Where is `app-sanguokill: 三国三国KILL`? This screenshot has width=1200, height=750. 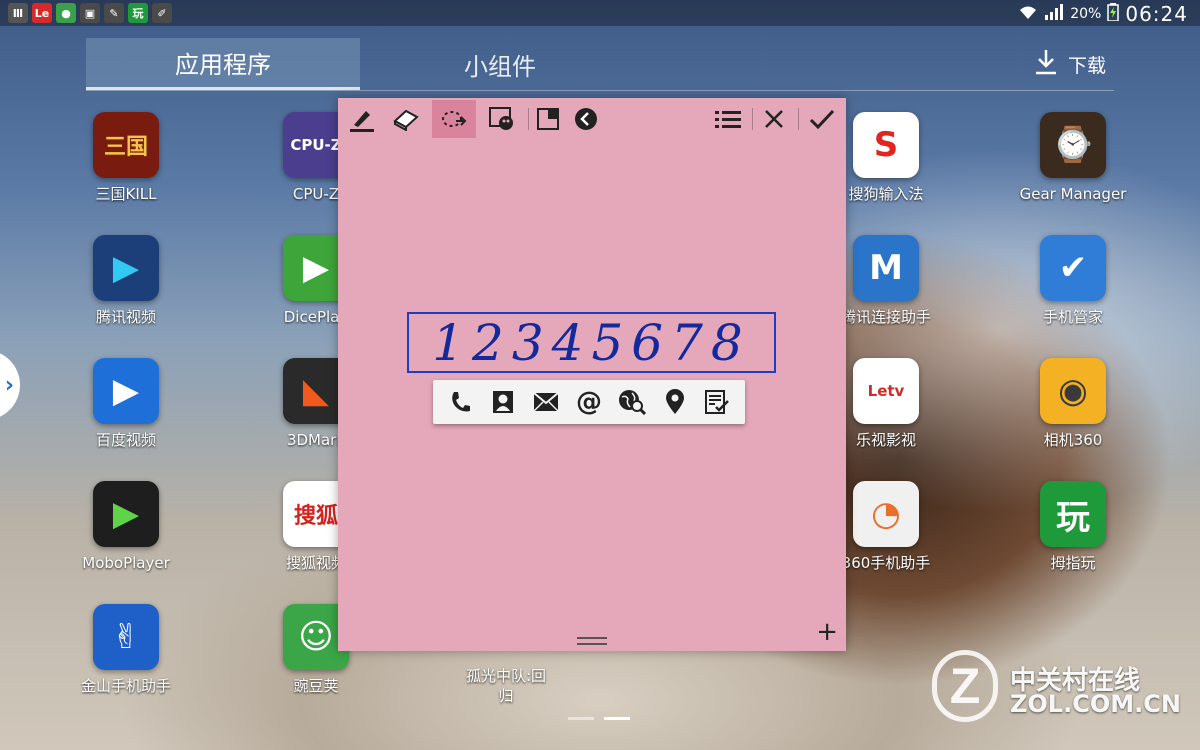 app-sanguokill: 三国三国KILL is located at coordinates (126, 158).